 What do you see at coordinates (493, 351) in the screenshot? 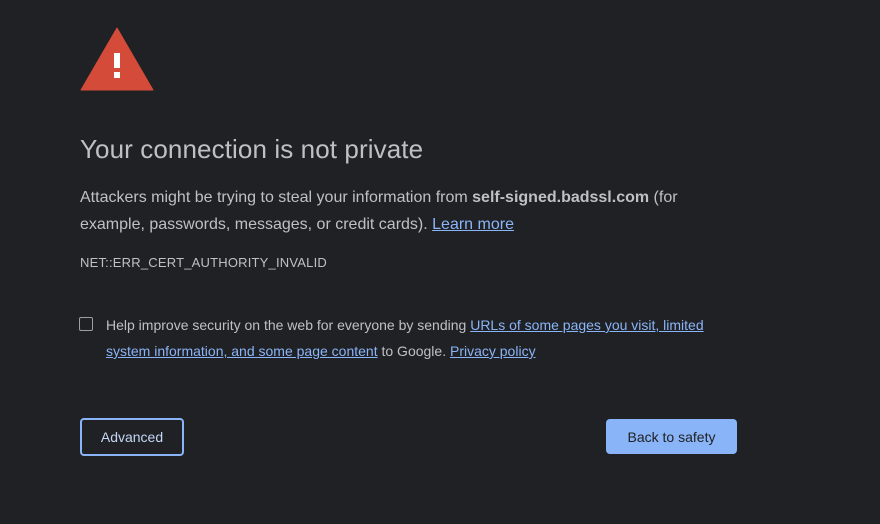
I see `privacy-policy-link: Privacy policy` at bounding box center [493, 351].